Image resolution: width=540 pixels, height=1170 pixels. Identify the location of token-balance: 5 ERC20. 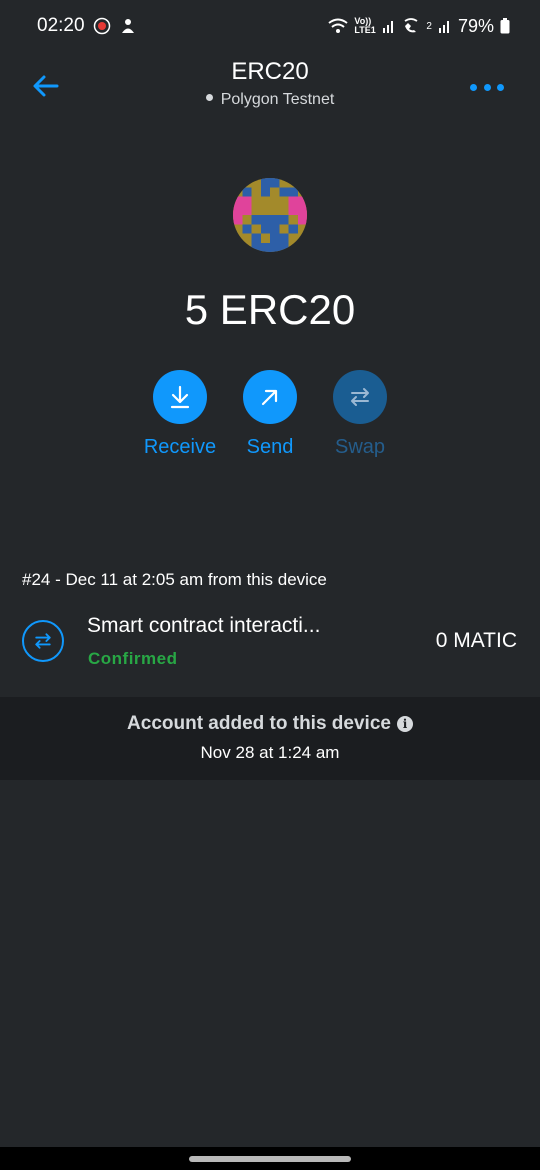
(270, 309).